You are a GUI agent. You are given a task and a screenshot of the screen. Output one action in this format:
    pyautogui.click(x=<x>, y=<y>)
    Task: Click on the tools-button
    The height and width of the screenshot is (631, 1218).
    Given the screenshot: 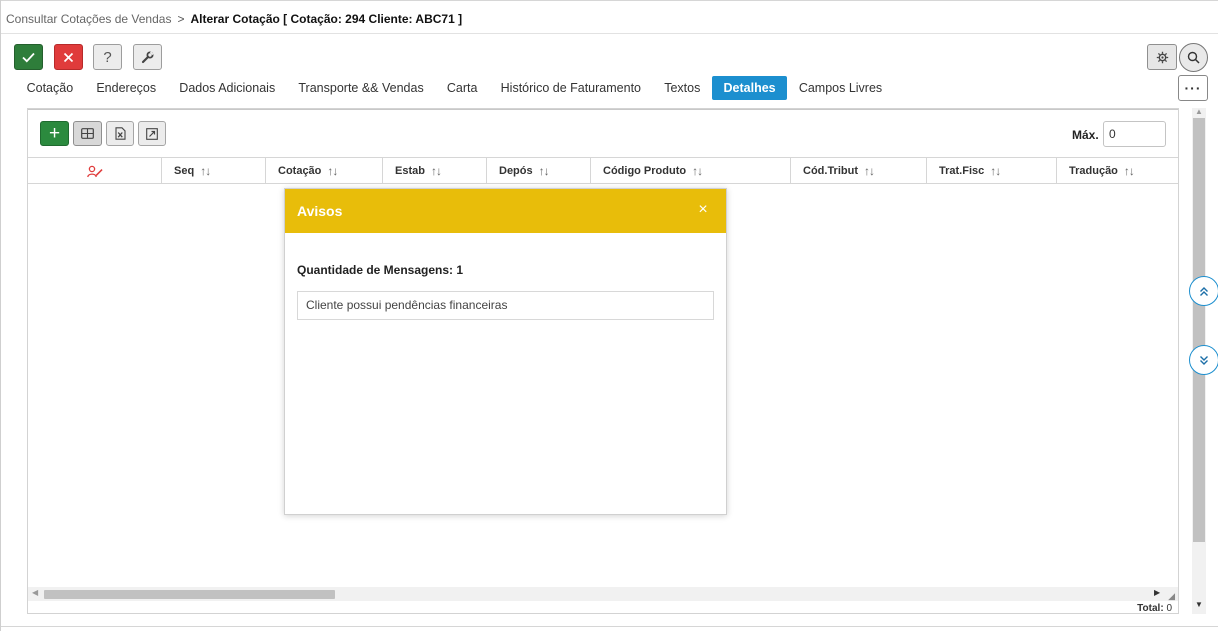 What is the action you would take?
    pyautogui.click(x=147, y=57)
    